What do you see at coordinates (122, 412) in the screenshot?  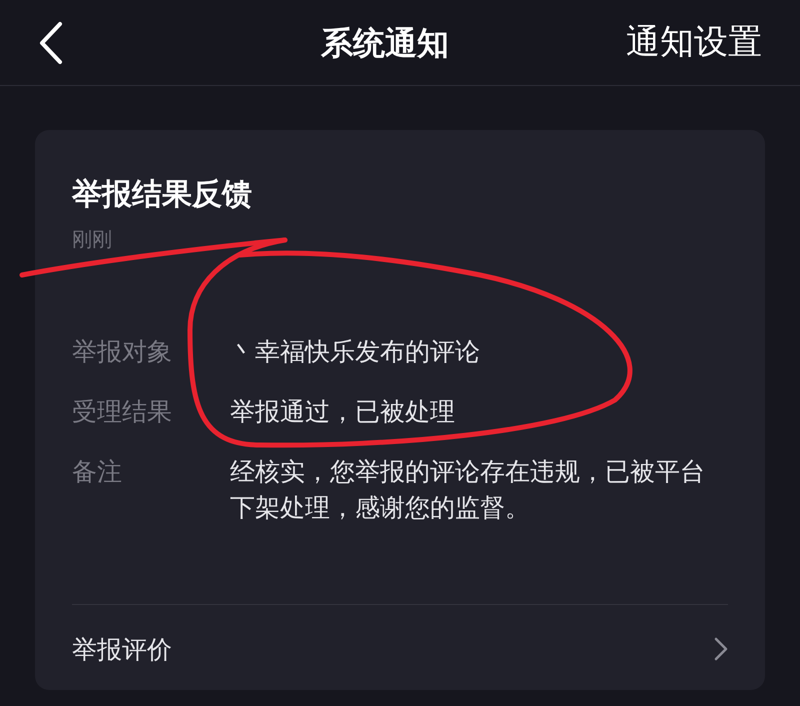 I see `field-label: 受理结果` at bounding box center [122, 412].